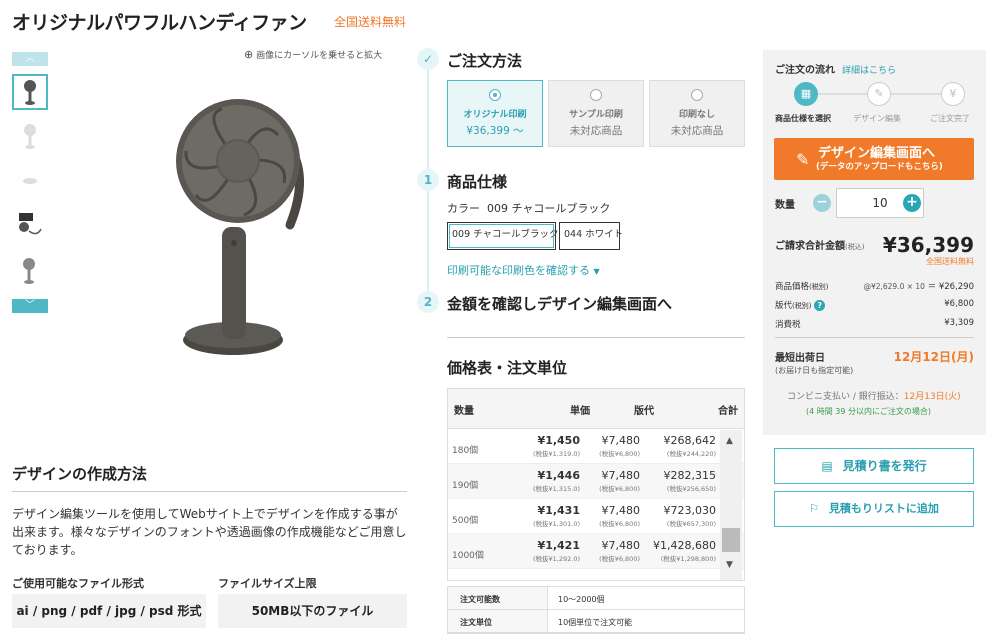  I want to click on total-free-shipping: 全国送料無料, so click(950, 261).